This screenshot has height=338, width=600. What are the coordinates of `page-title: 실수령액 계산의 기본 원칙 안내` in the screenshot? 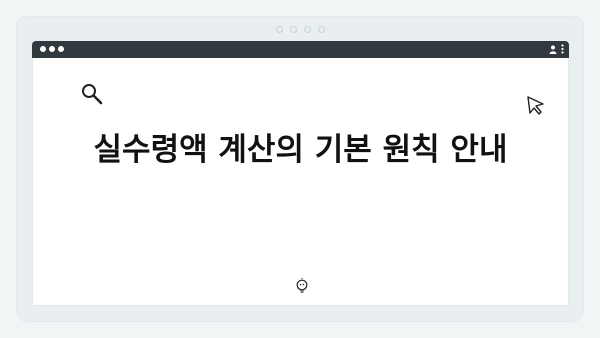 It's located at (300, 150).